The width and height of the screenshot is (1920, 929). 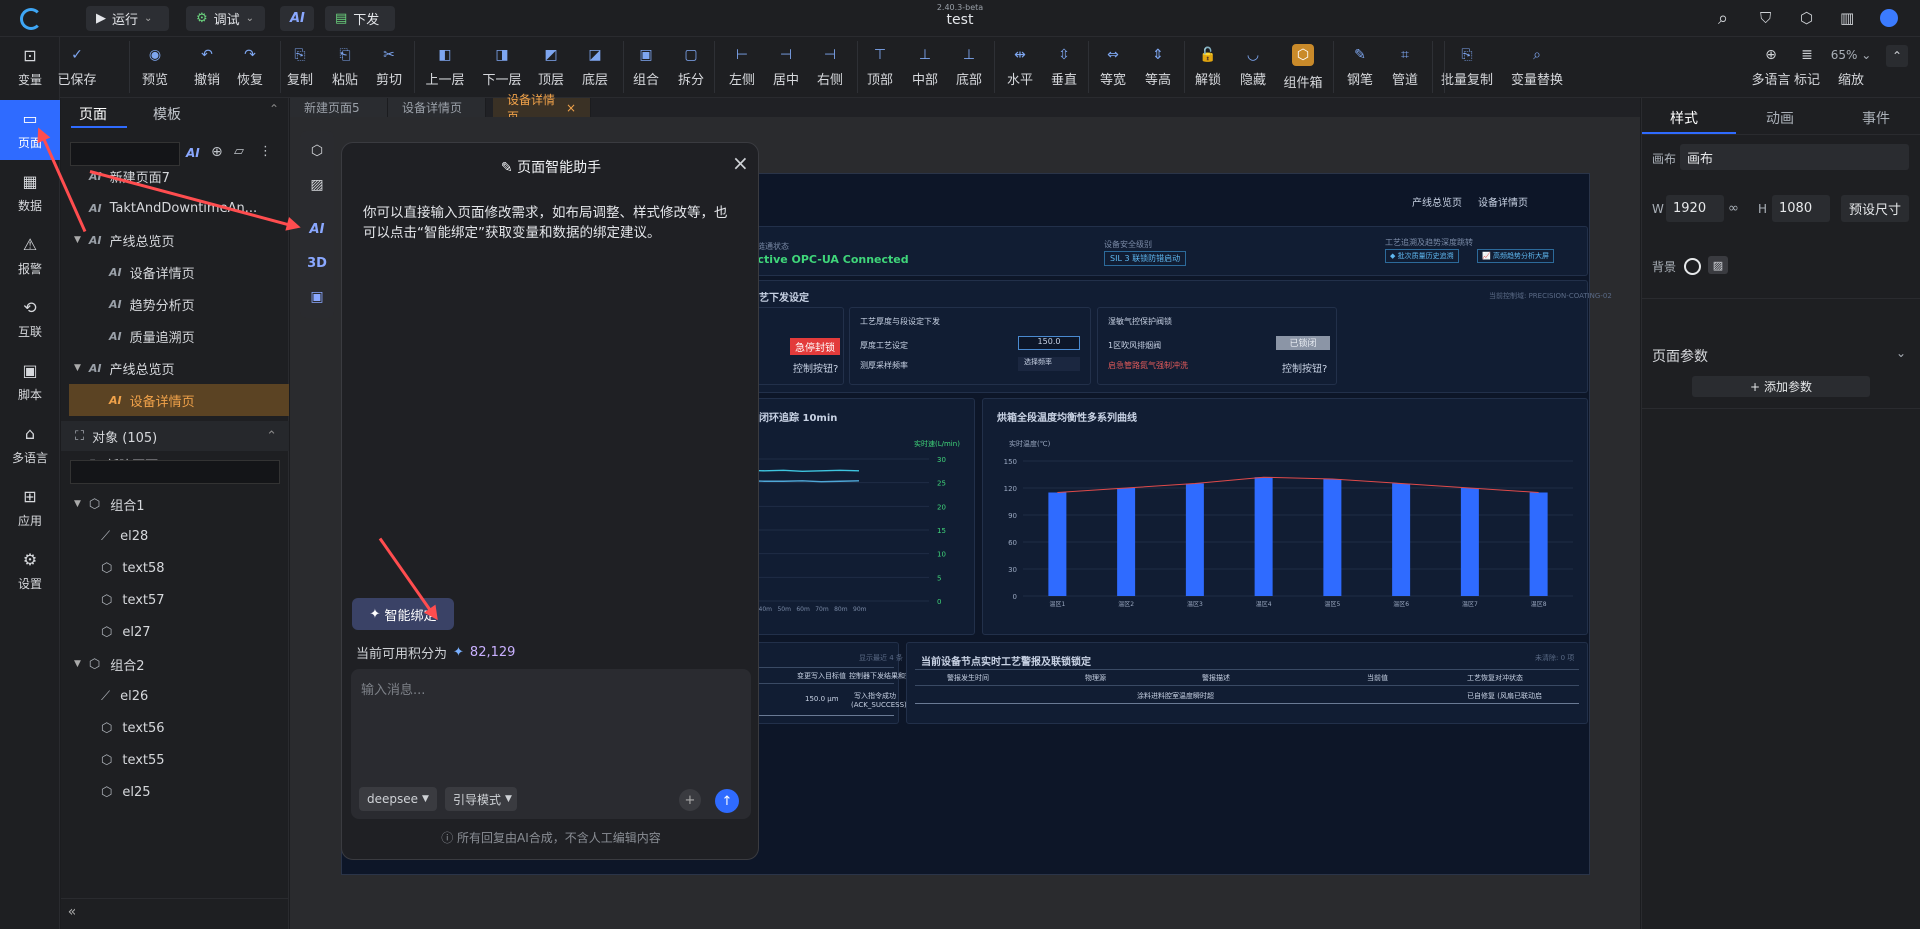 What do you see at coordinates (217, 152) in the screenshot?
I see `add-page-icon: ⊕` at bounding box center [217, 152].